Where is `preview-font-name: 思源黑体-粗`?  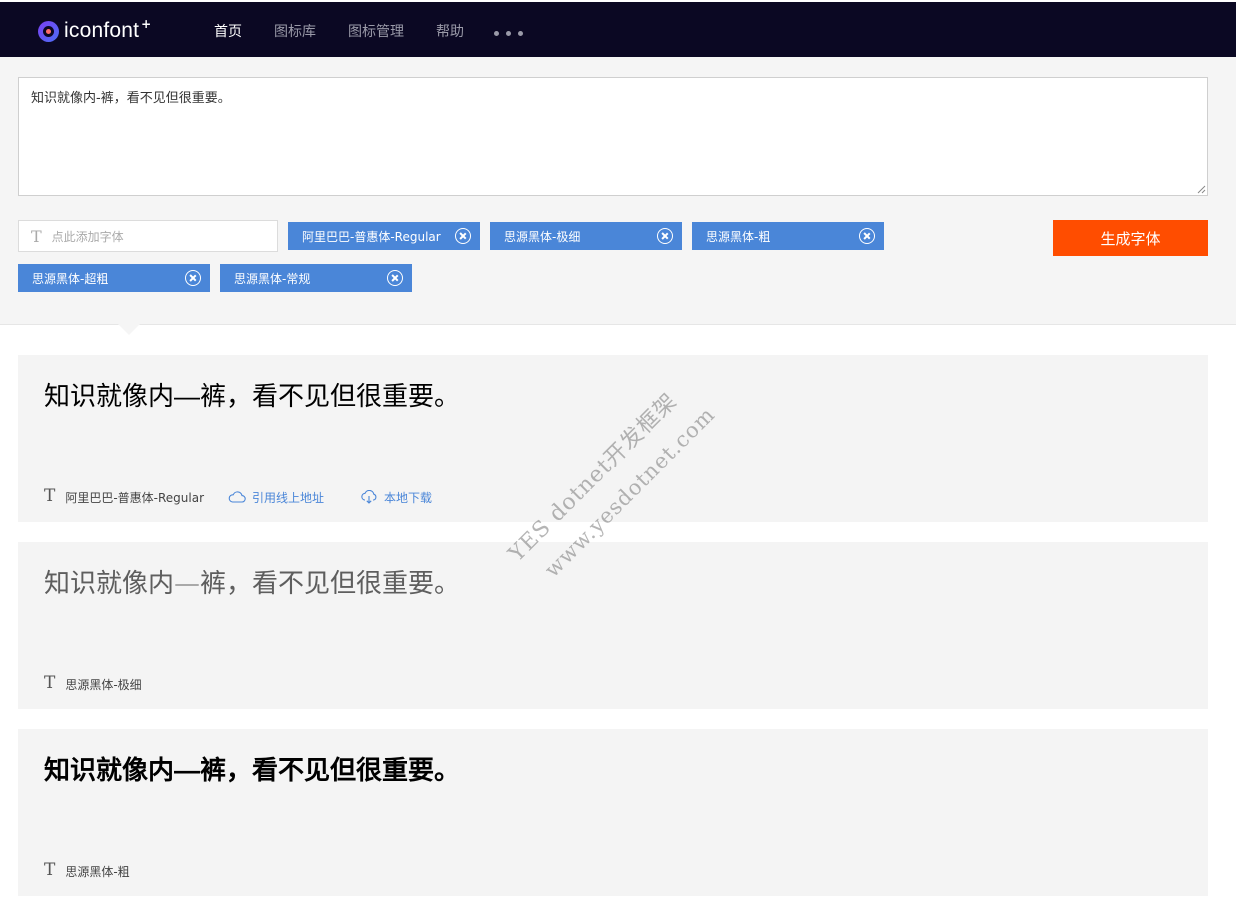 preview-font-name: 思源黑体-粗 is located at coordinates (97, 871).